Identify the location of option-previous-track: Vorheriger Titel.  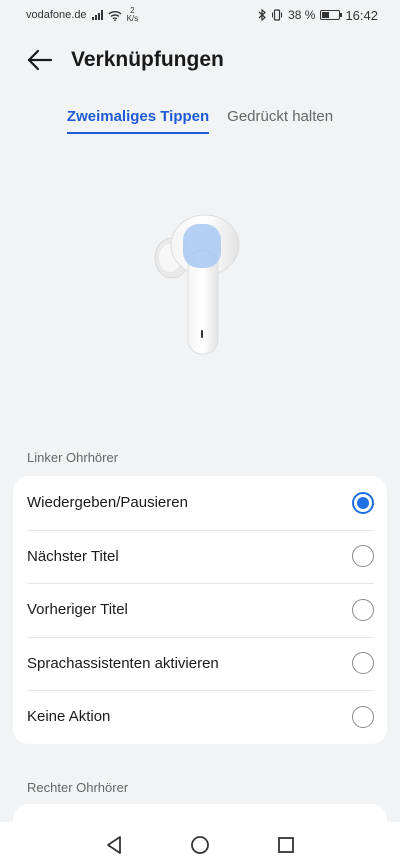
(200, 610).